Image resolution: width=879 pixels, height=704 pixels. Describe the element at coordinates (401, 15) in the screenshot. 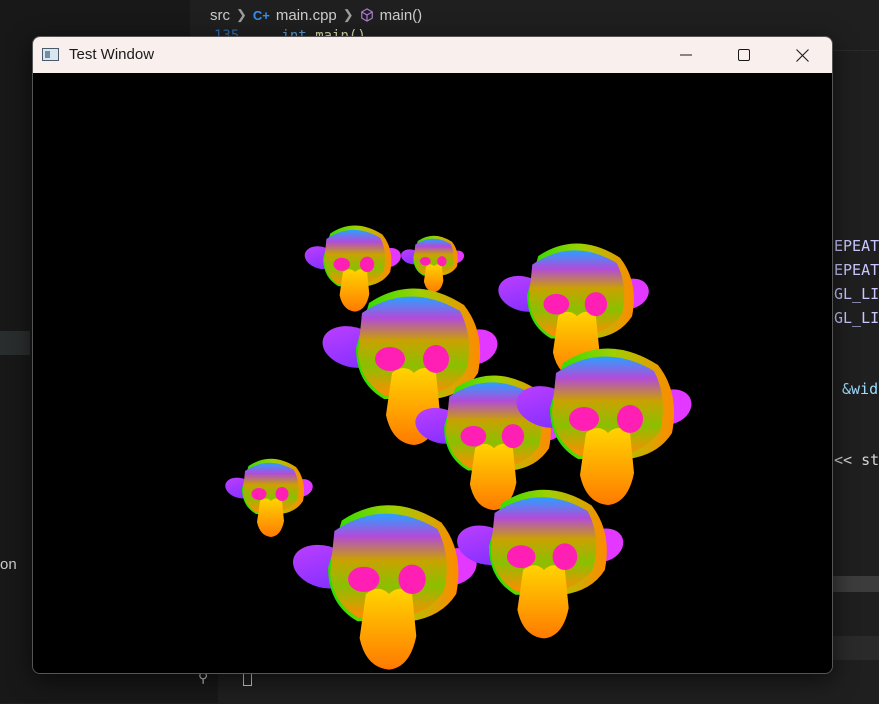

I see `breadcrumb-symbol: main()` at that location.